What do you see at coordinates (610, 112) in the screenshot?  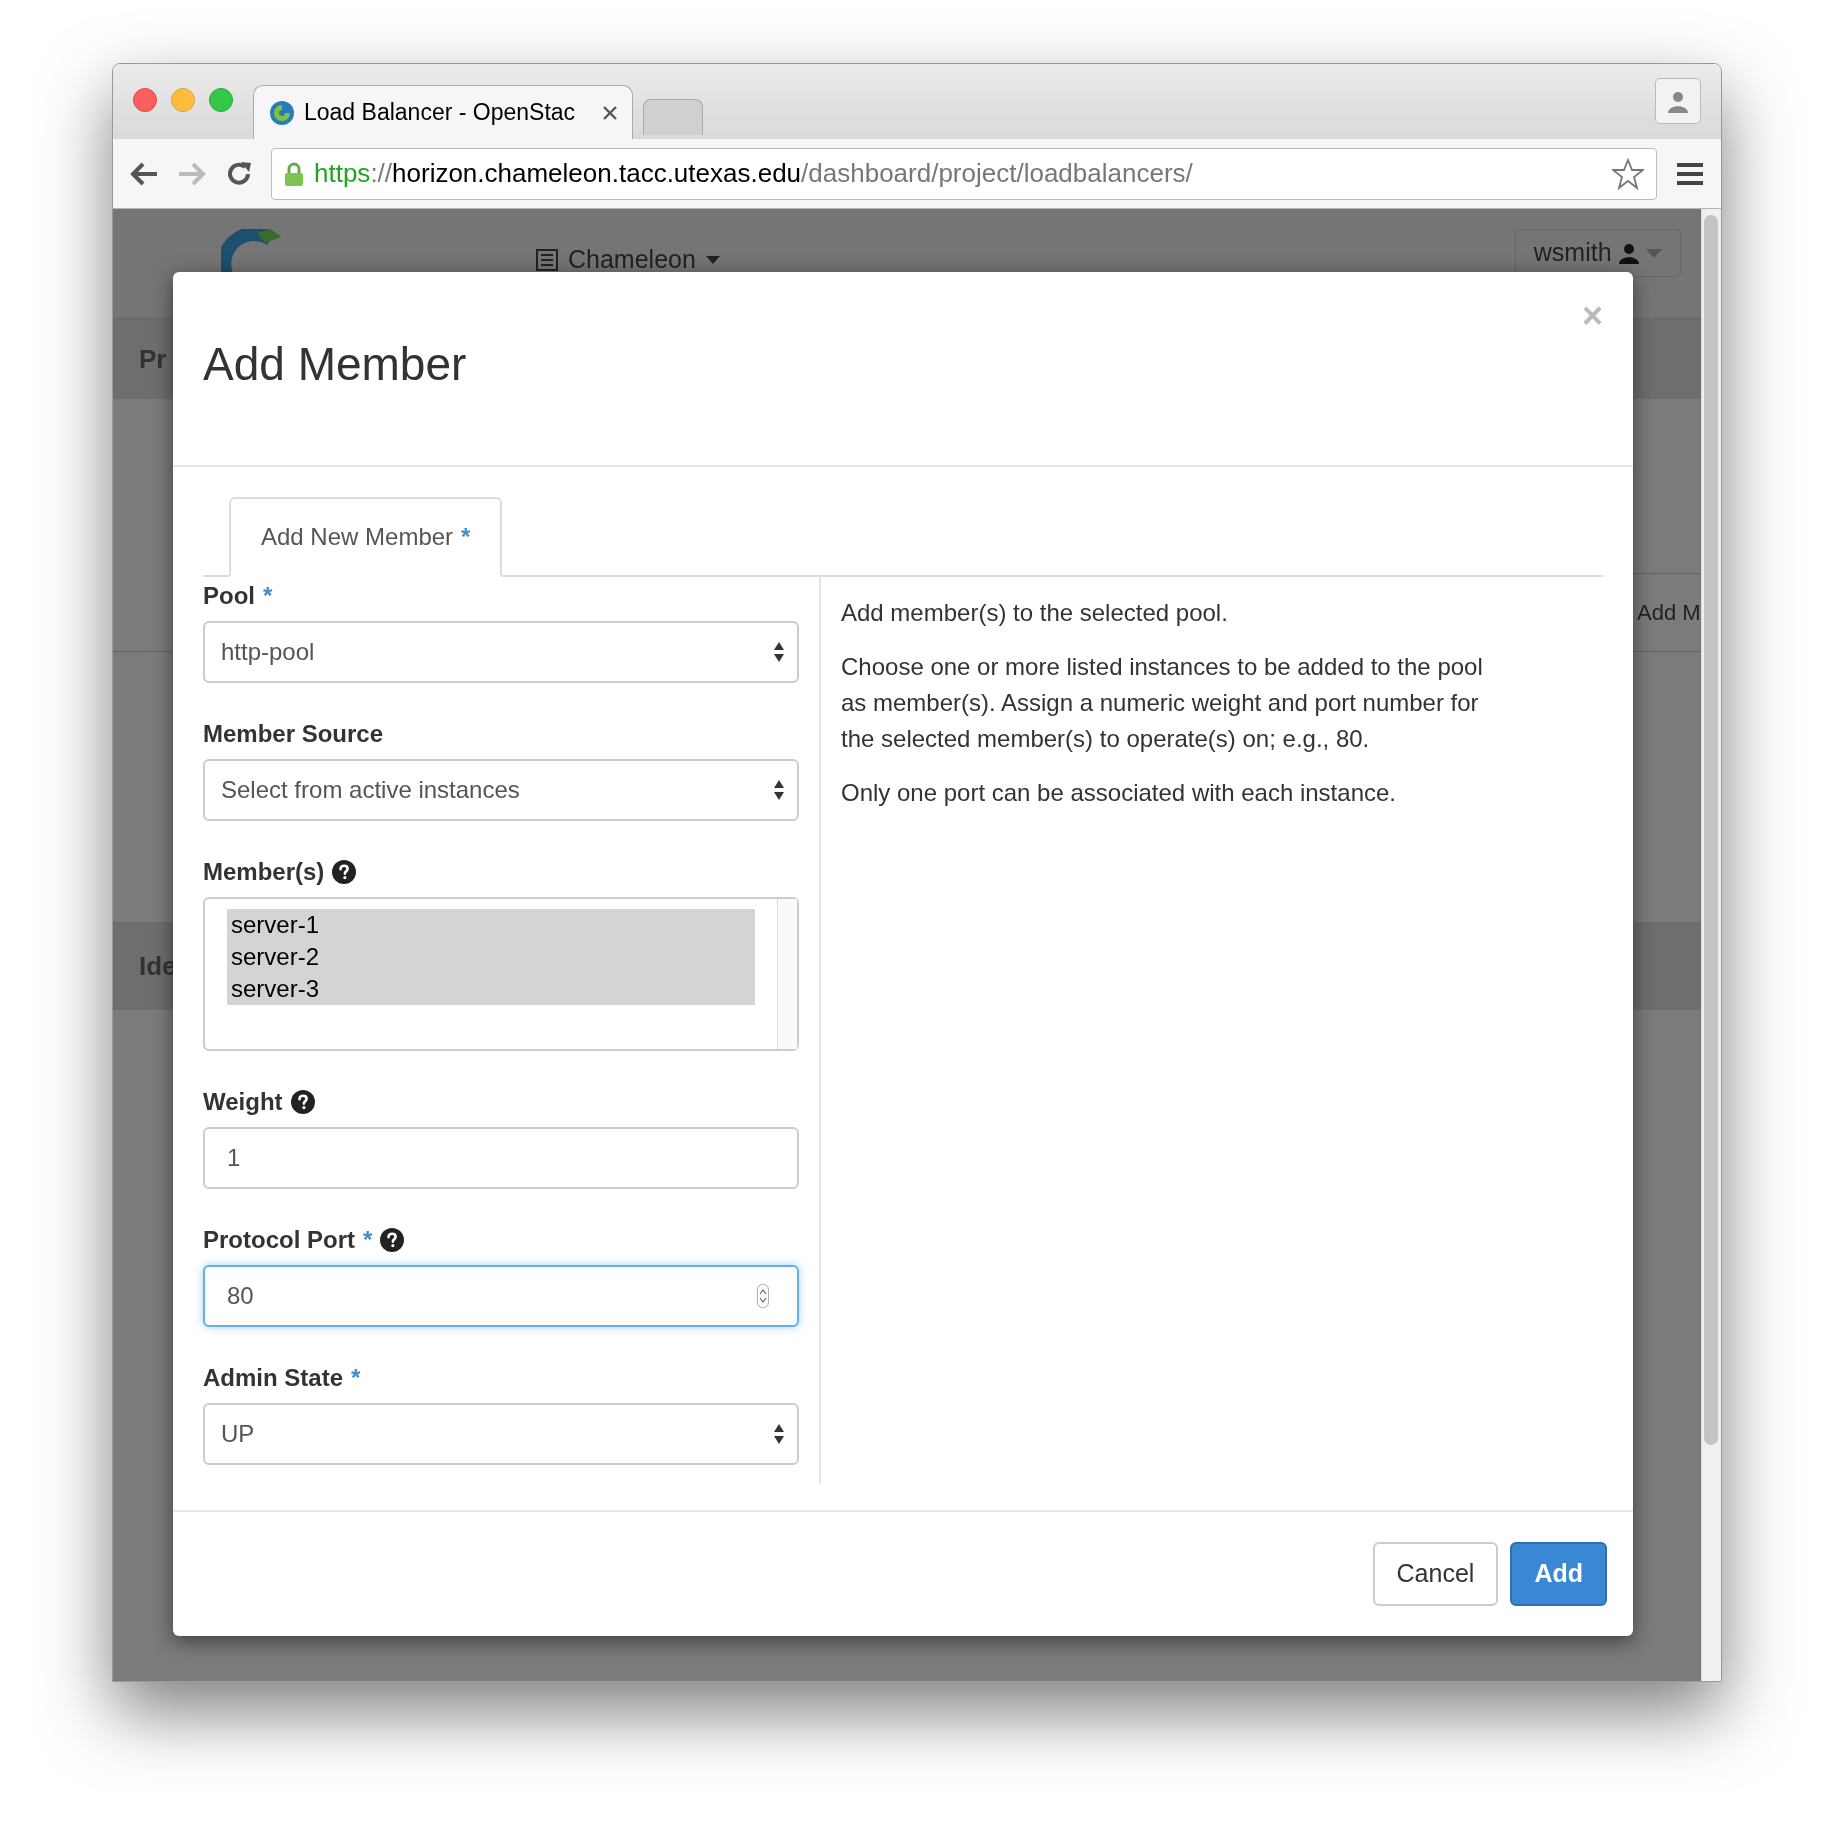 I see `close-icon` at bounding box center [610, 112].